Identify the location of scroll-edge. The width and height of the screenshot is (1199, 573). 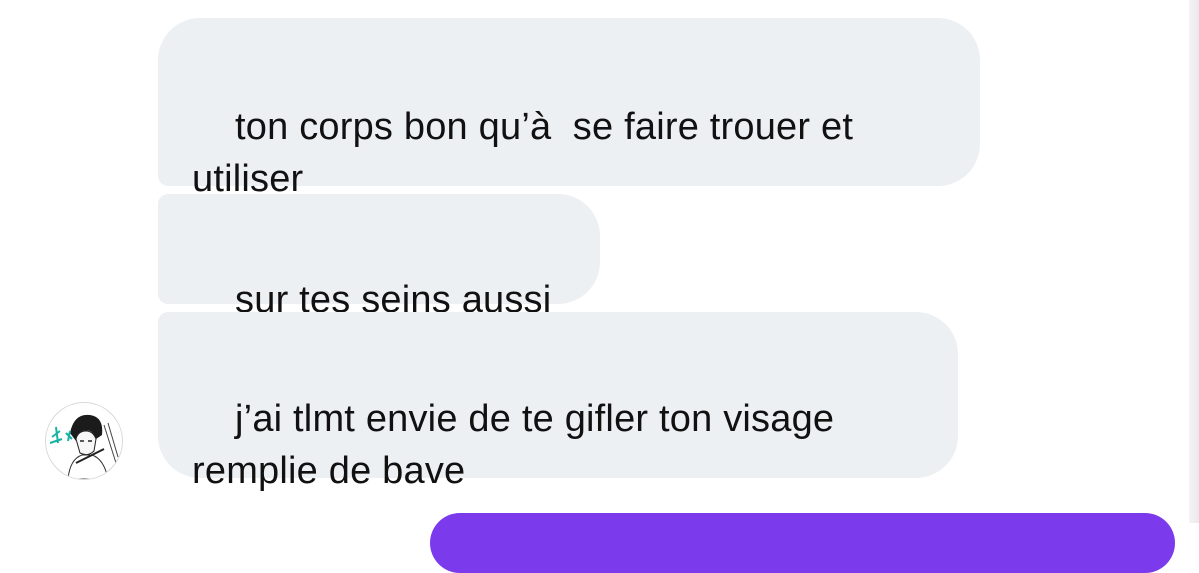
(1194, 261).